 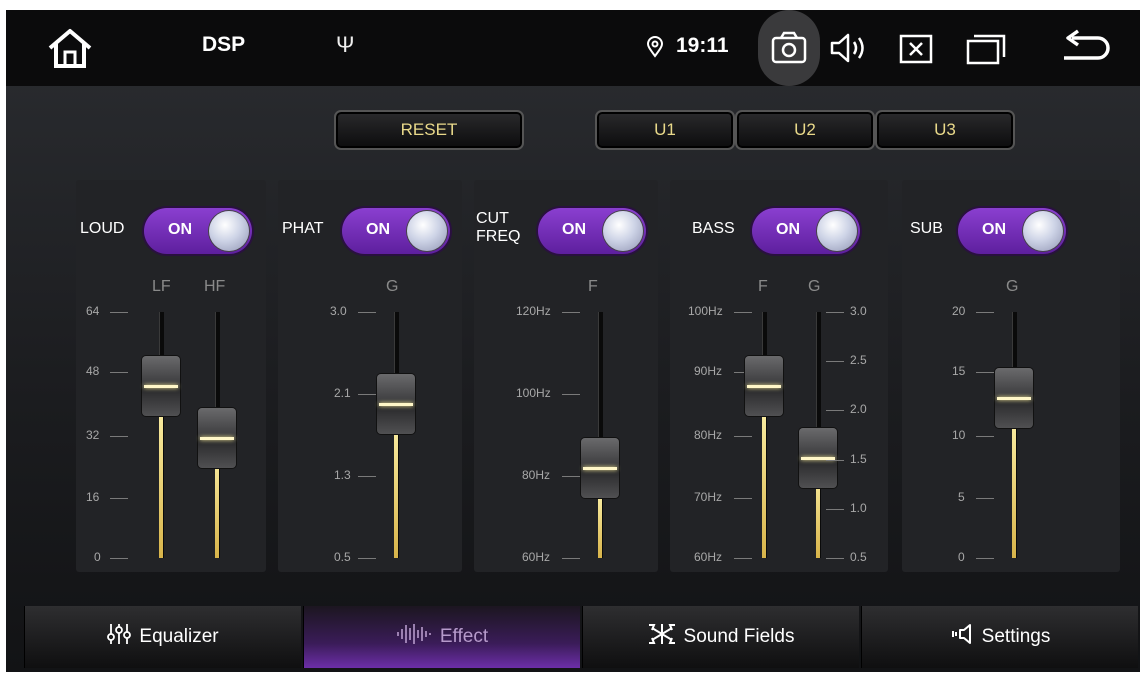 I want to click on sub-g-slider-thumb, so click(x=1014, y=398).